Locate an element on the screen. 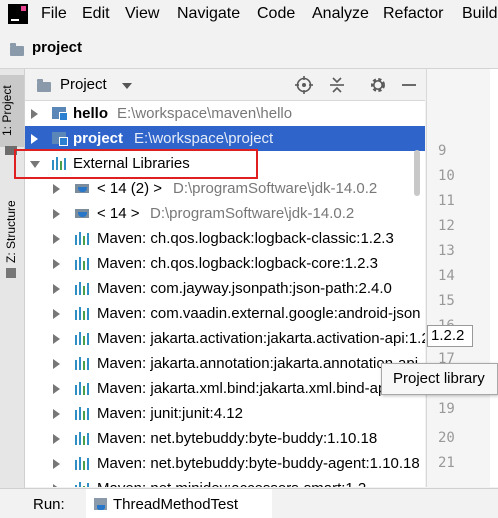 Image resolution: width=498 pixels, height=518 pixels. tree-node-library: Maven: junit:junit:4.12 is located at coordinates (225, 413).